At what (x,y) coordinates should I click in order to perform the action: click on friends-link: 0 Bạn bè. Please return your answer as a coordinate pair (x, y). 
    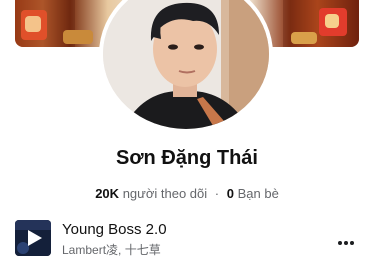
    Looking at the image, I should click on (253, 193).